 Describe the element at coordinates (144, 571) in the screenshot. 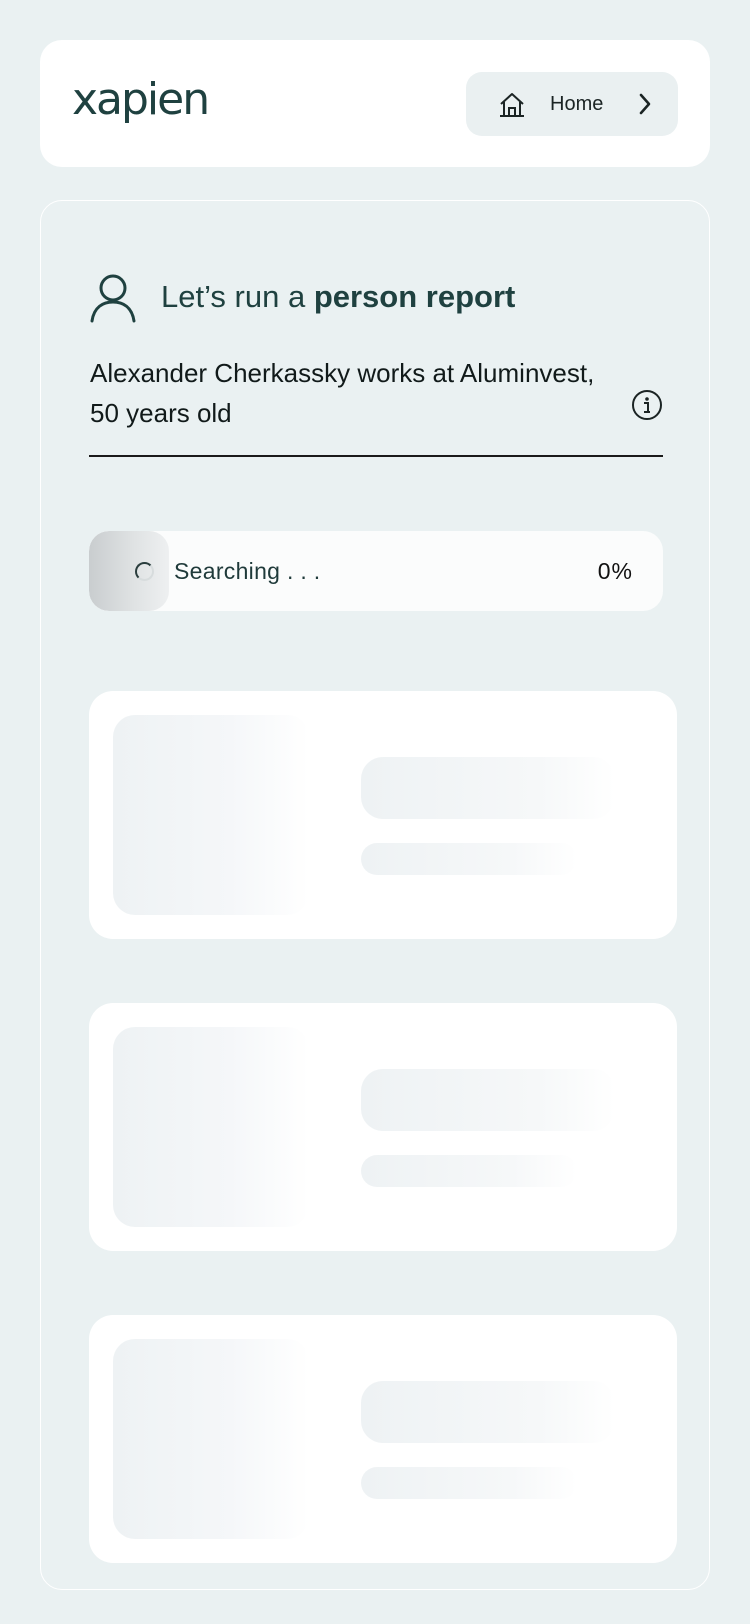

I see `loading-spinner-icon` at that location.